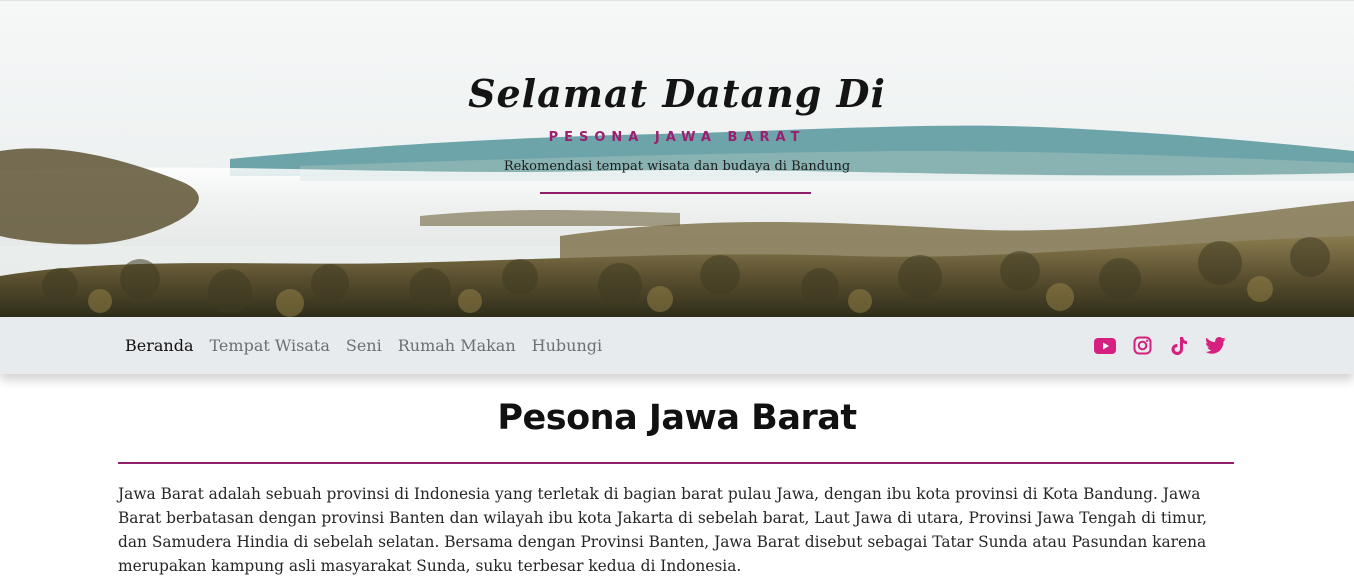 The image size is (1354, 587). What do you see at coordinates (364, 345) in the screenshot?
I see `nav-link-seni: Seni` at bounding box center [364, 345].